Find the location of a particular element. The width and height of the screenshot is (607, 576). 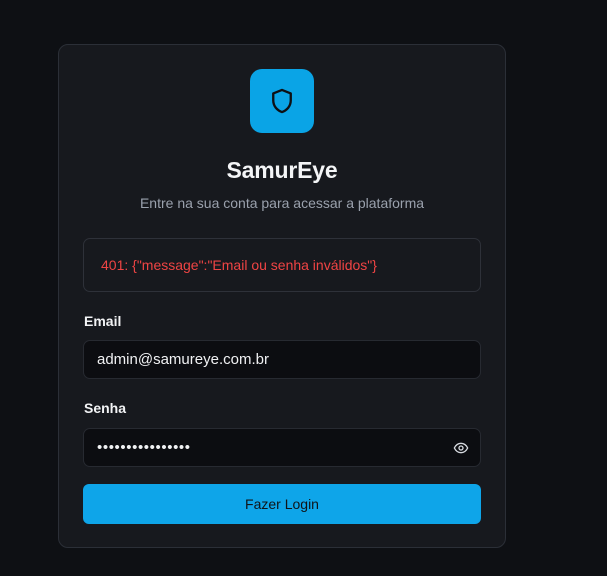

password-label: Senha is located at coordinates (105, 408).